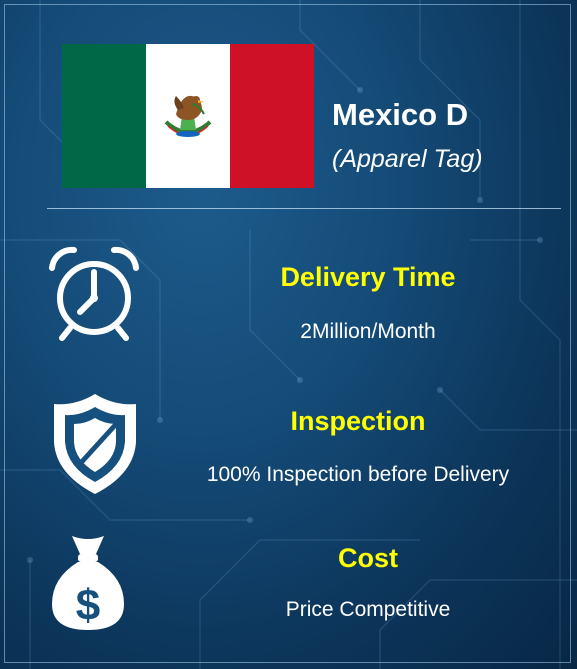  Describe the element at coordinates (304, 208) in the screenshot. I see `header-divider` at that location.